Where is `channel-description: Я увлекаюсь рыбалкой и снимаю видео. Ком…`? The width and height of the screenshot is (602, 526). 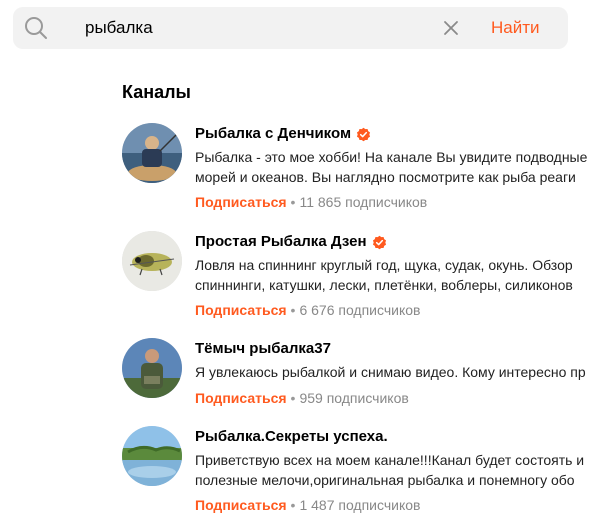 channel-description: Я увлекаюсь рыбалкой и снимаю видео. Ком… is located at coordinates (390, 372).